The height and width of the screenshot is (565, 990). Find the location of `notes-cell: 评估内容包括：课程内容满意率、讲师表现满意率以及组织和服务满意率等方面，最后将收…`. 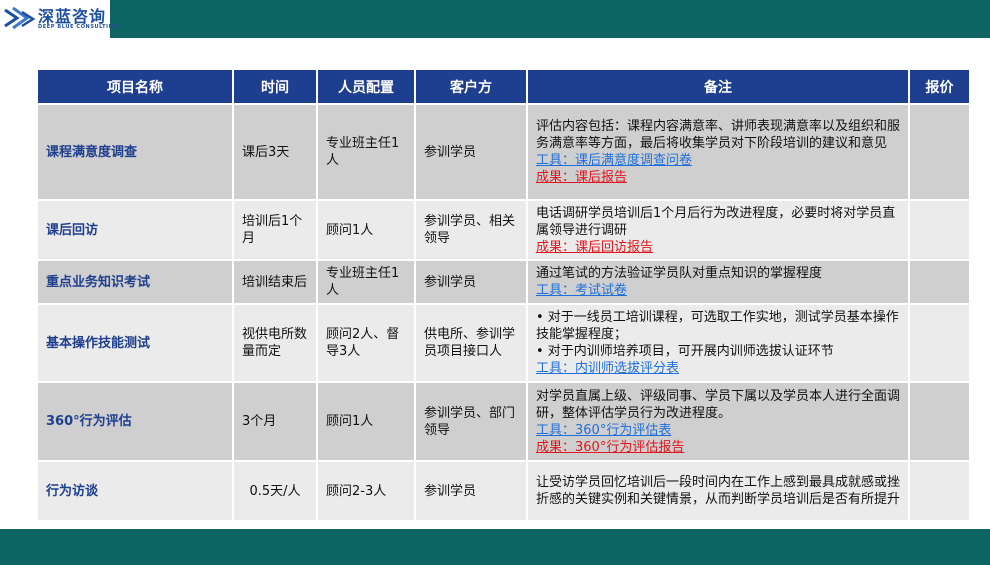

notes-cell: 评估内容包括：课程内容满意率、讲师表现满意率以及组织和服务满意率等方面，最后将收… is located at coordinates (718, 152).